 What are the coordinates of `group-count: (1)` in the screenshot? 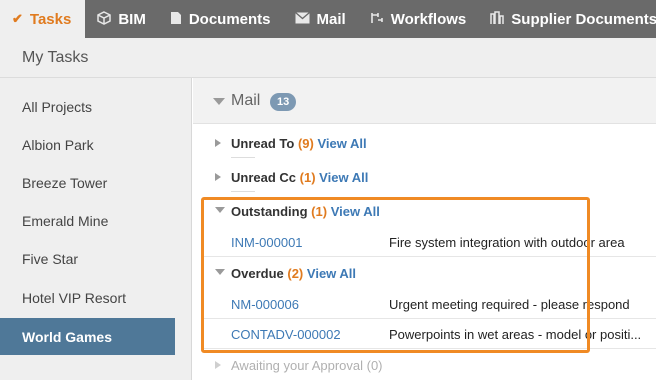 It's located at (307, 177).